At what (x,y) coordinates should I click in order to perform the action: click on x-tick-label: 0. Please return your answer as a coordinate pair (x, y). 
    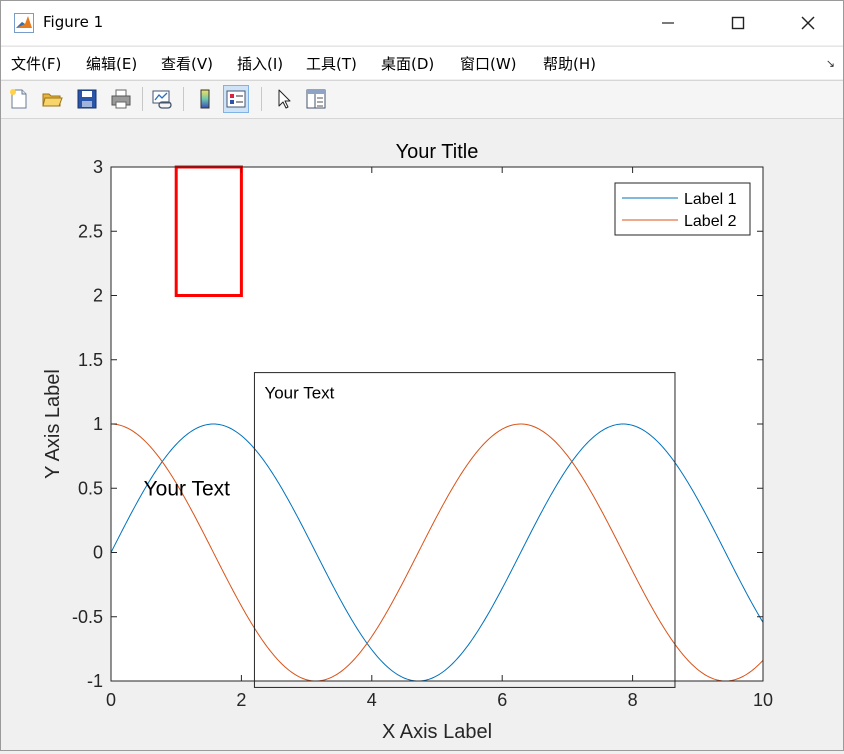
    Looking at the image, I should click on (111, 700).